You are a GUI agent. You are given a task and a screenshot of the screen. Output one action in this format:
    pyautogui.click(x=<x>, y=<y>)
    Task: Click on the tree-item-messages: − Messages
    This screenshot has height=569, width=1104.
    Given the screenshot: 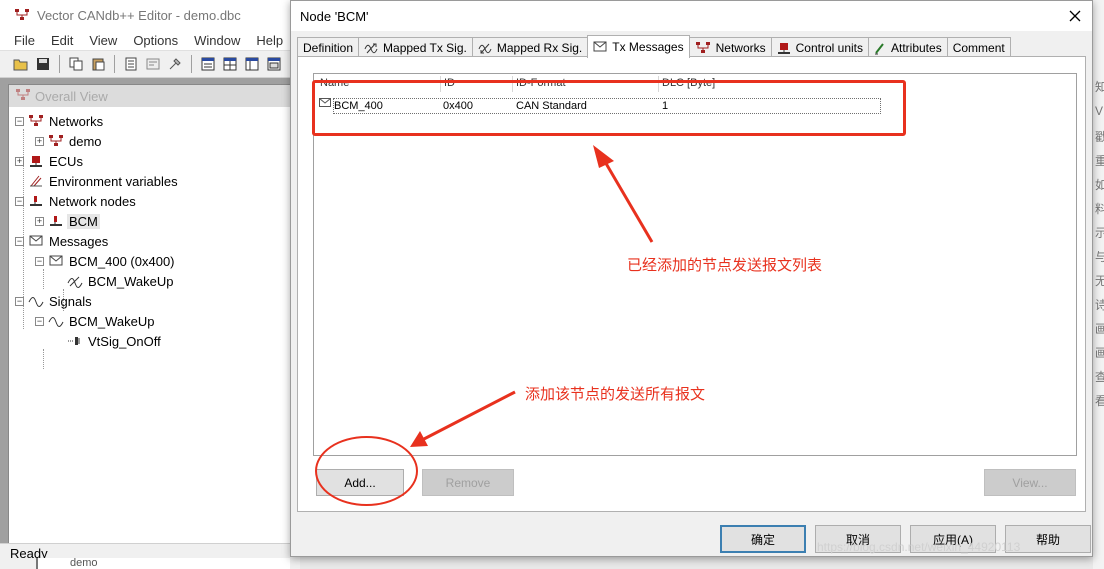 What is the action you would take?
    pyautogui.click(x=62, y=241)
    